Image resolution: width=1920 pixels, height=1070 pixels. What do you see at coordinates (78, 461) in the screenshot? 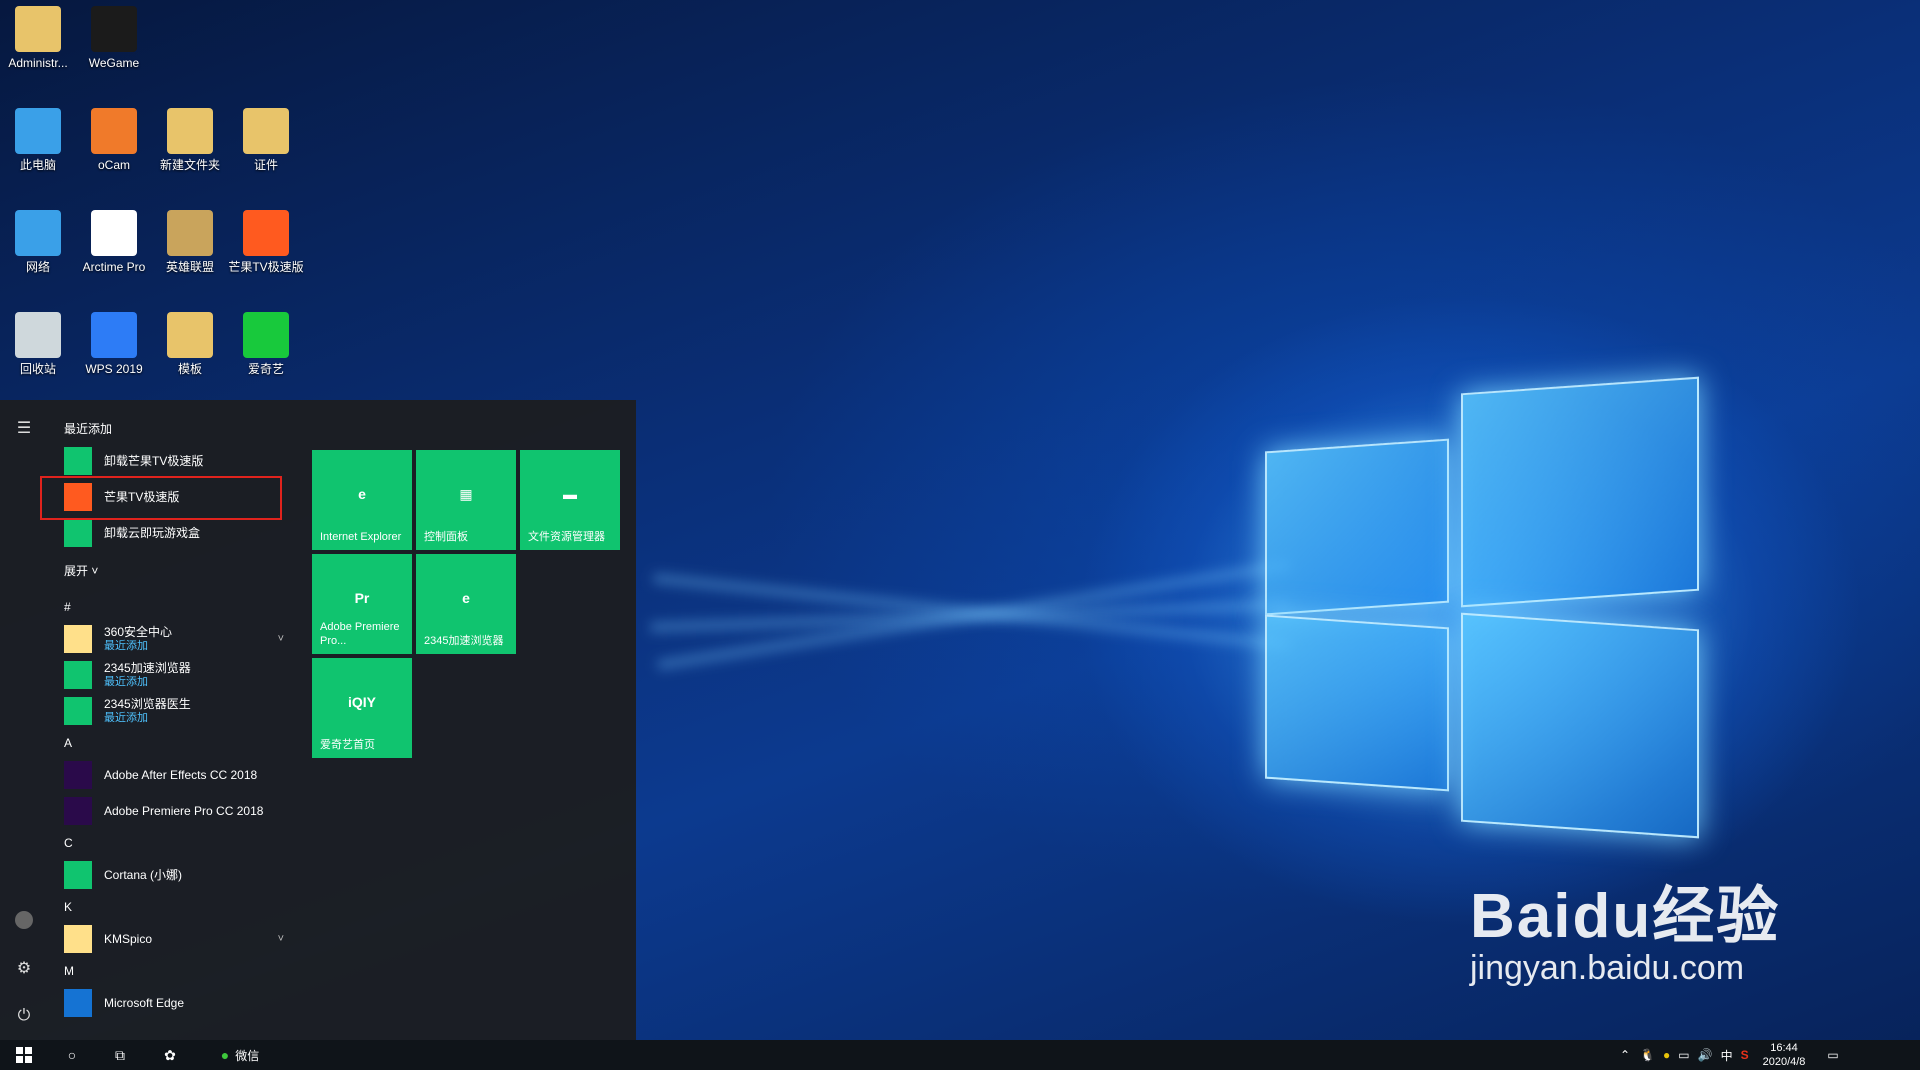
I see `uninstall-icon` at bounding box center [78, 461].